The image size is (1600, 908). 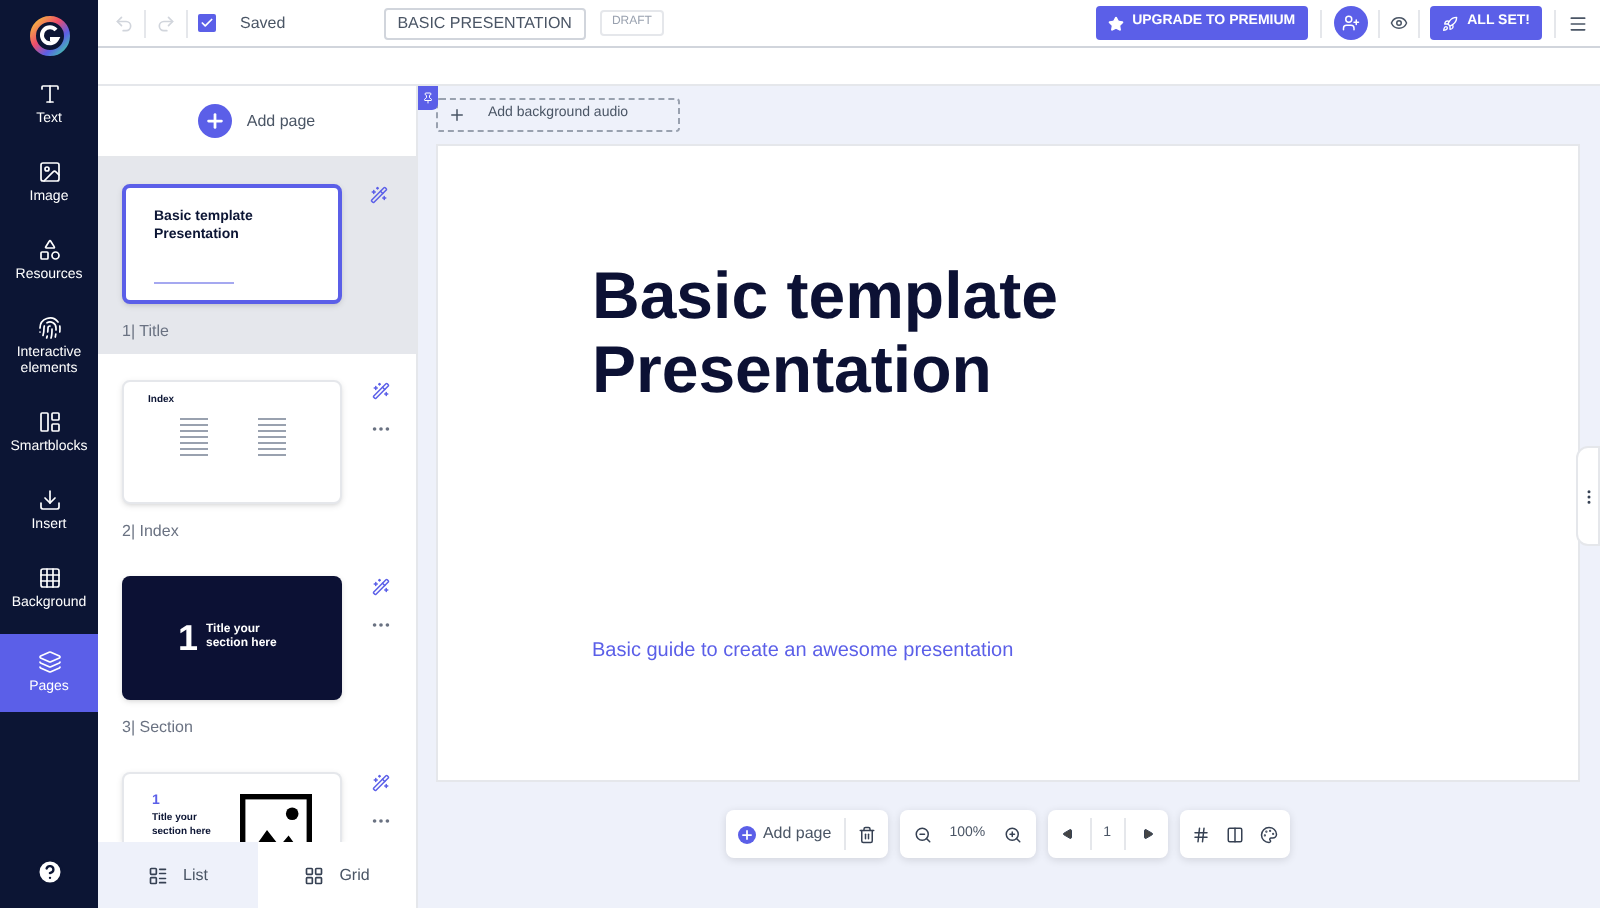 I want to click on pattern-icon, so click(x=49, y=578).